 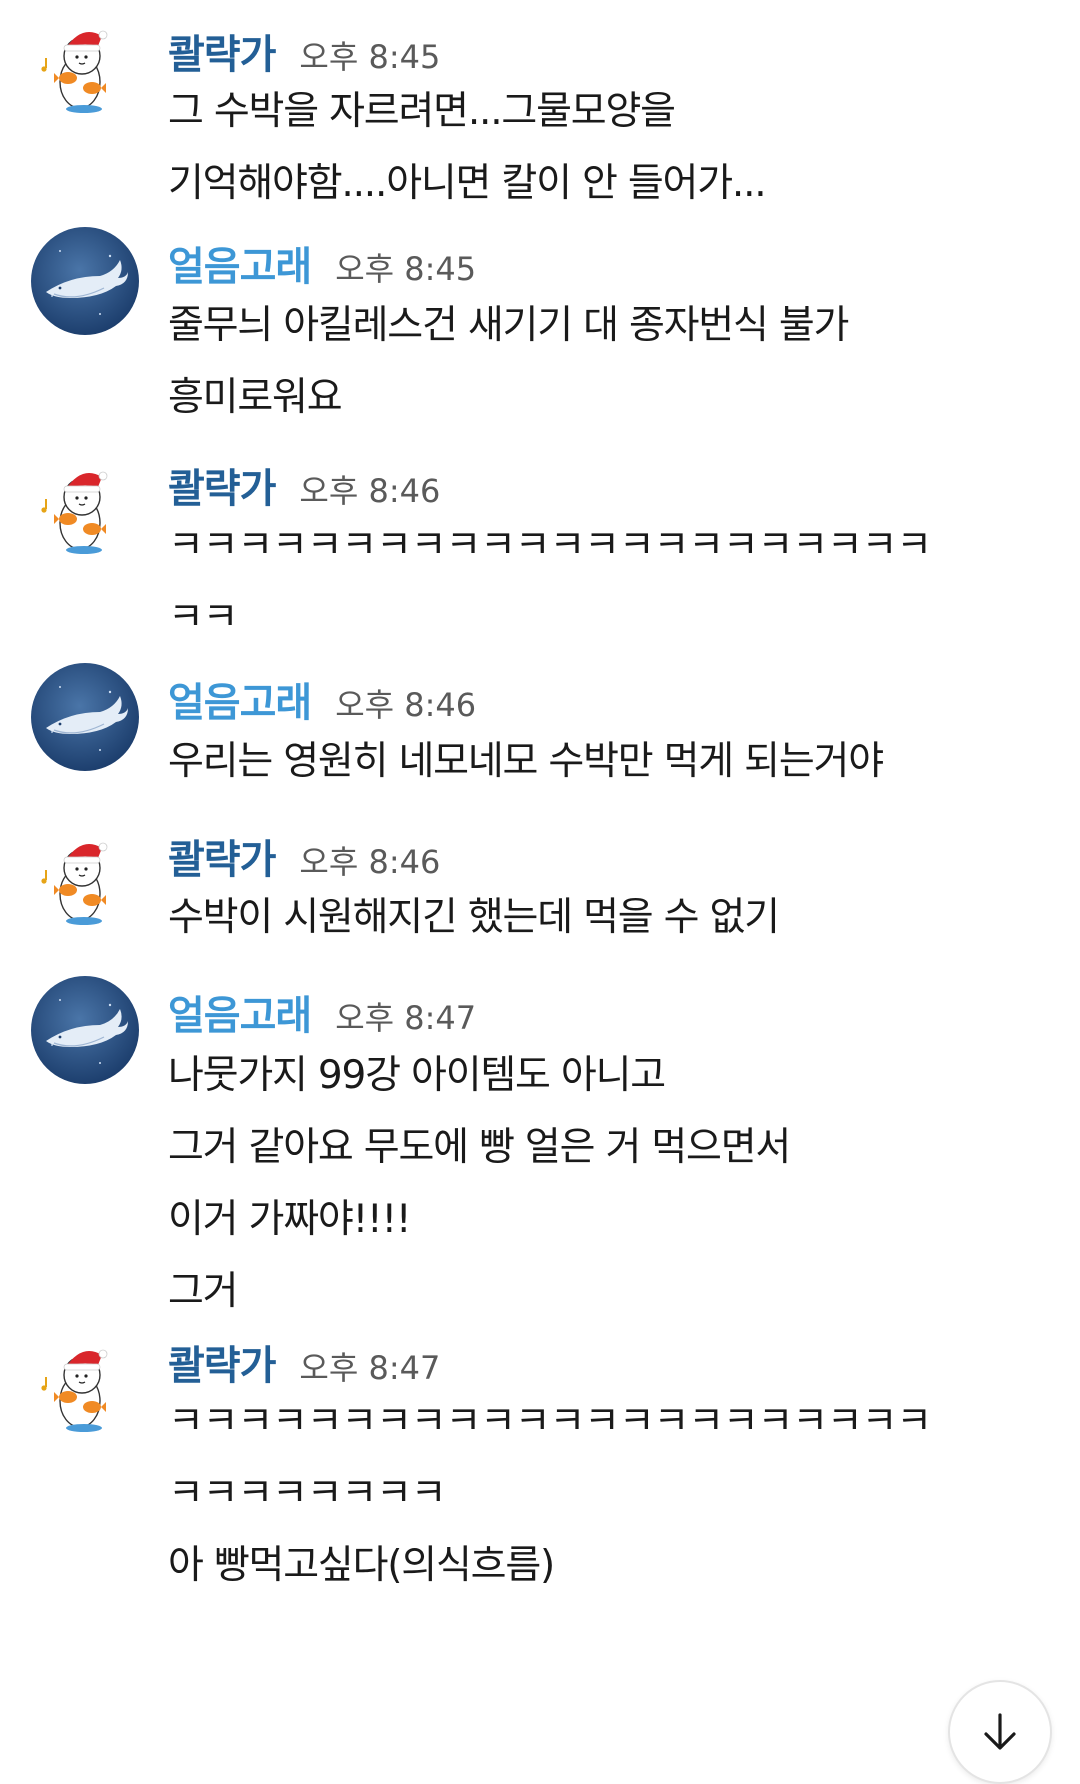 What do you see at coordinates (422, 111) in the screenshot?
I see `message-line: 그 수박을 자르려면...그물모양을` at bounding box center [422, 111].